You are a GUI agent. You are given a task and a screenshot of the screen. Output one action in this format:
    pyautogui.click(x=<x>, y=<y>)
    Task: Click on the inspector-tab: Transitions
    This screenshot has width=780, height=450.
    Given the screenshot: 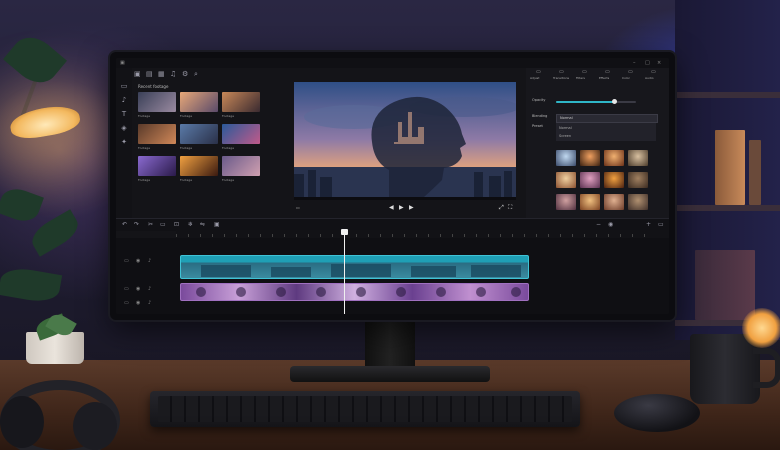 What is the action you would take?
    pyautogui.click(x=561, y=78)
    